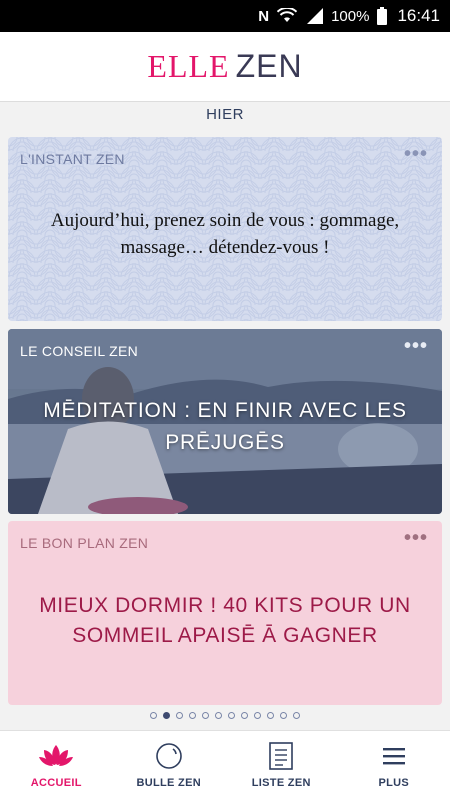  I want to click on signal-icon, so click(314, 16).